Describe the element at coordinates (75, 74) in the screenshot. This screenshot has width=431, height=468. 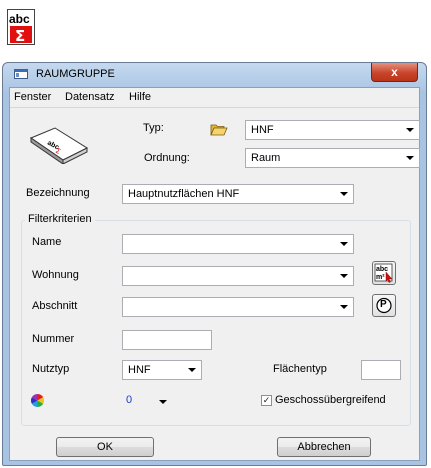
I see `window-title: RAUMGRUPPE` at that location.